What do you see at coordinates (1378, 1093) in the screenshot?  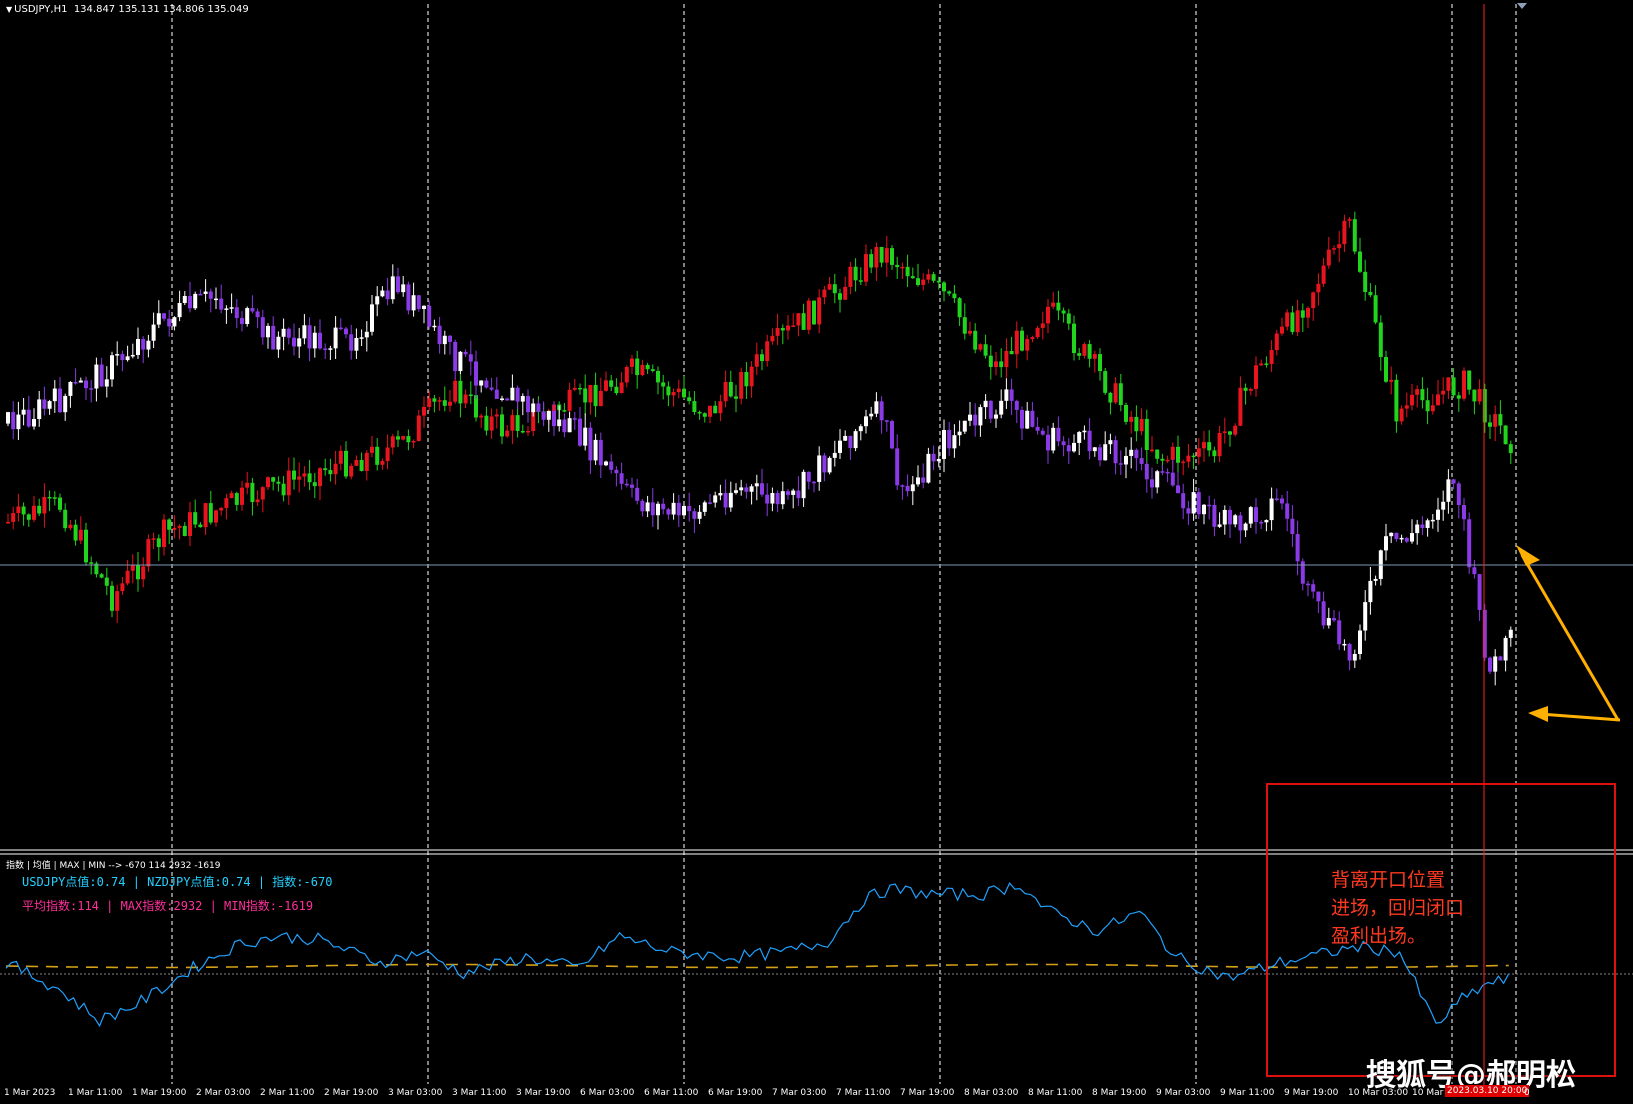 I see `time-tick-label: 10 Mar 03:00` at bounding box center [1378, 1093].